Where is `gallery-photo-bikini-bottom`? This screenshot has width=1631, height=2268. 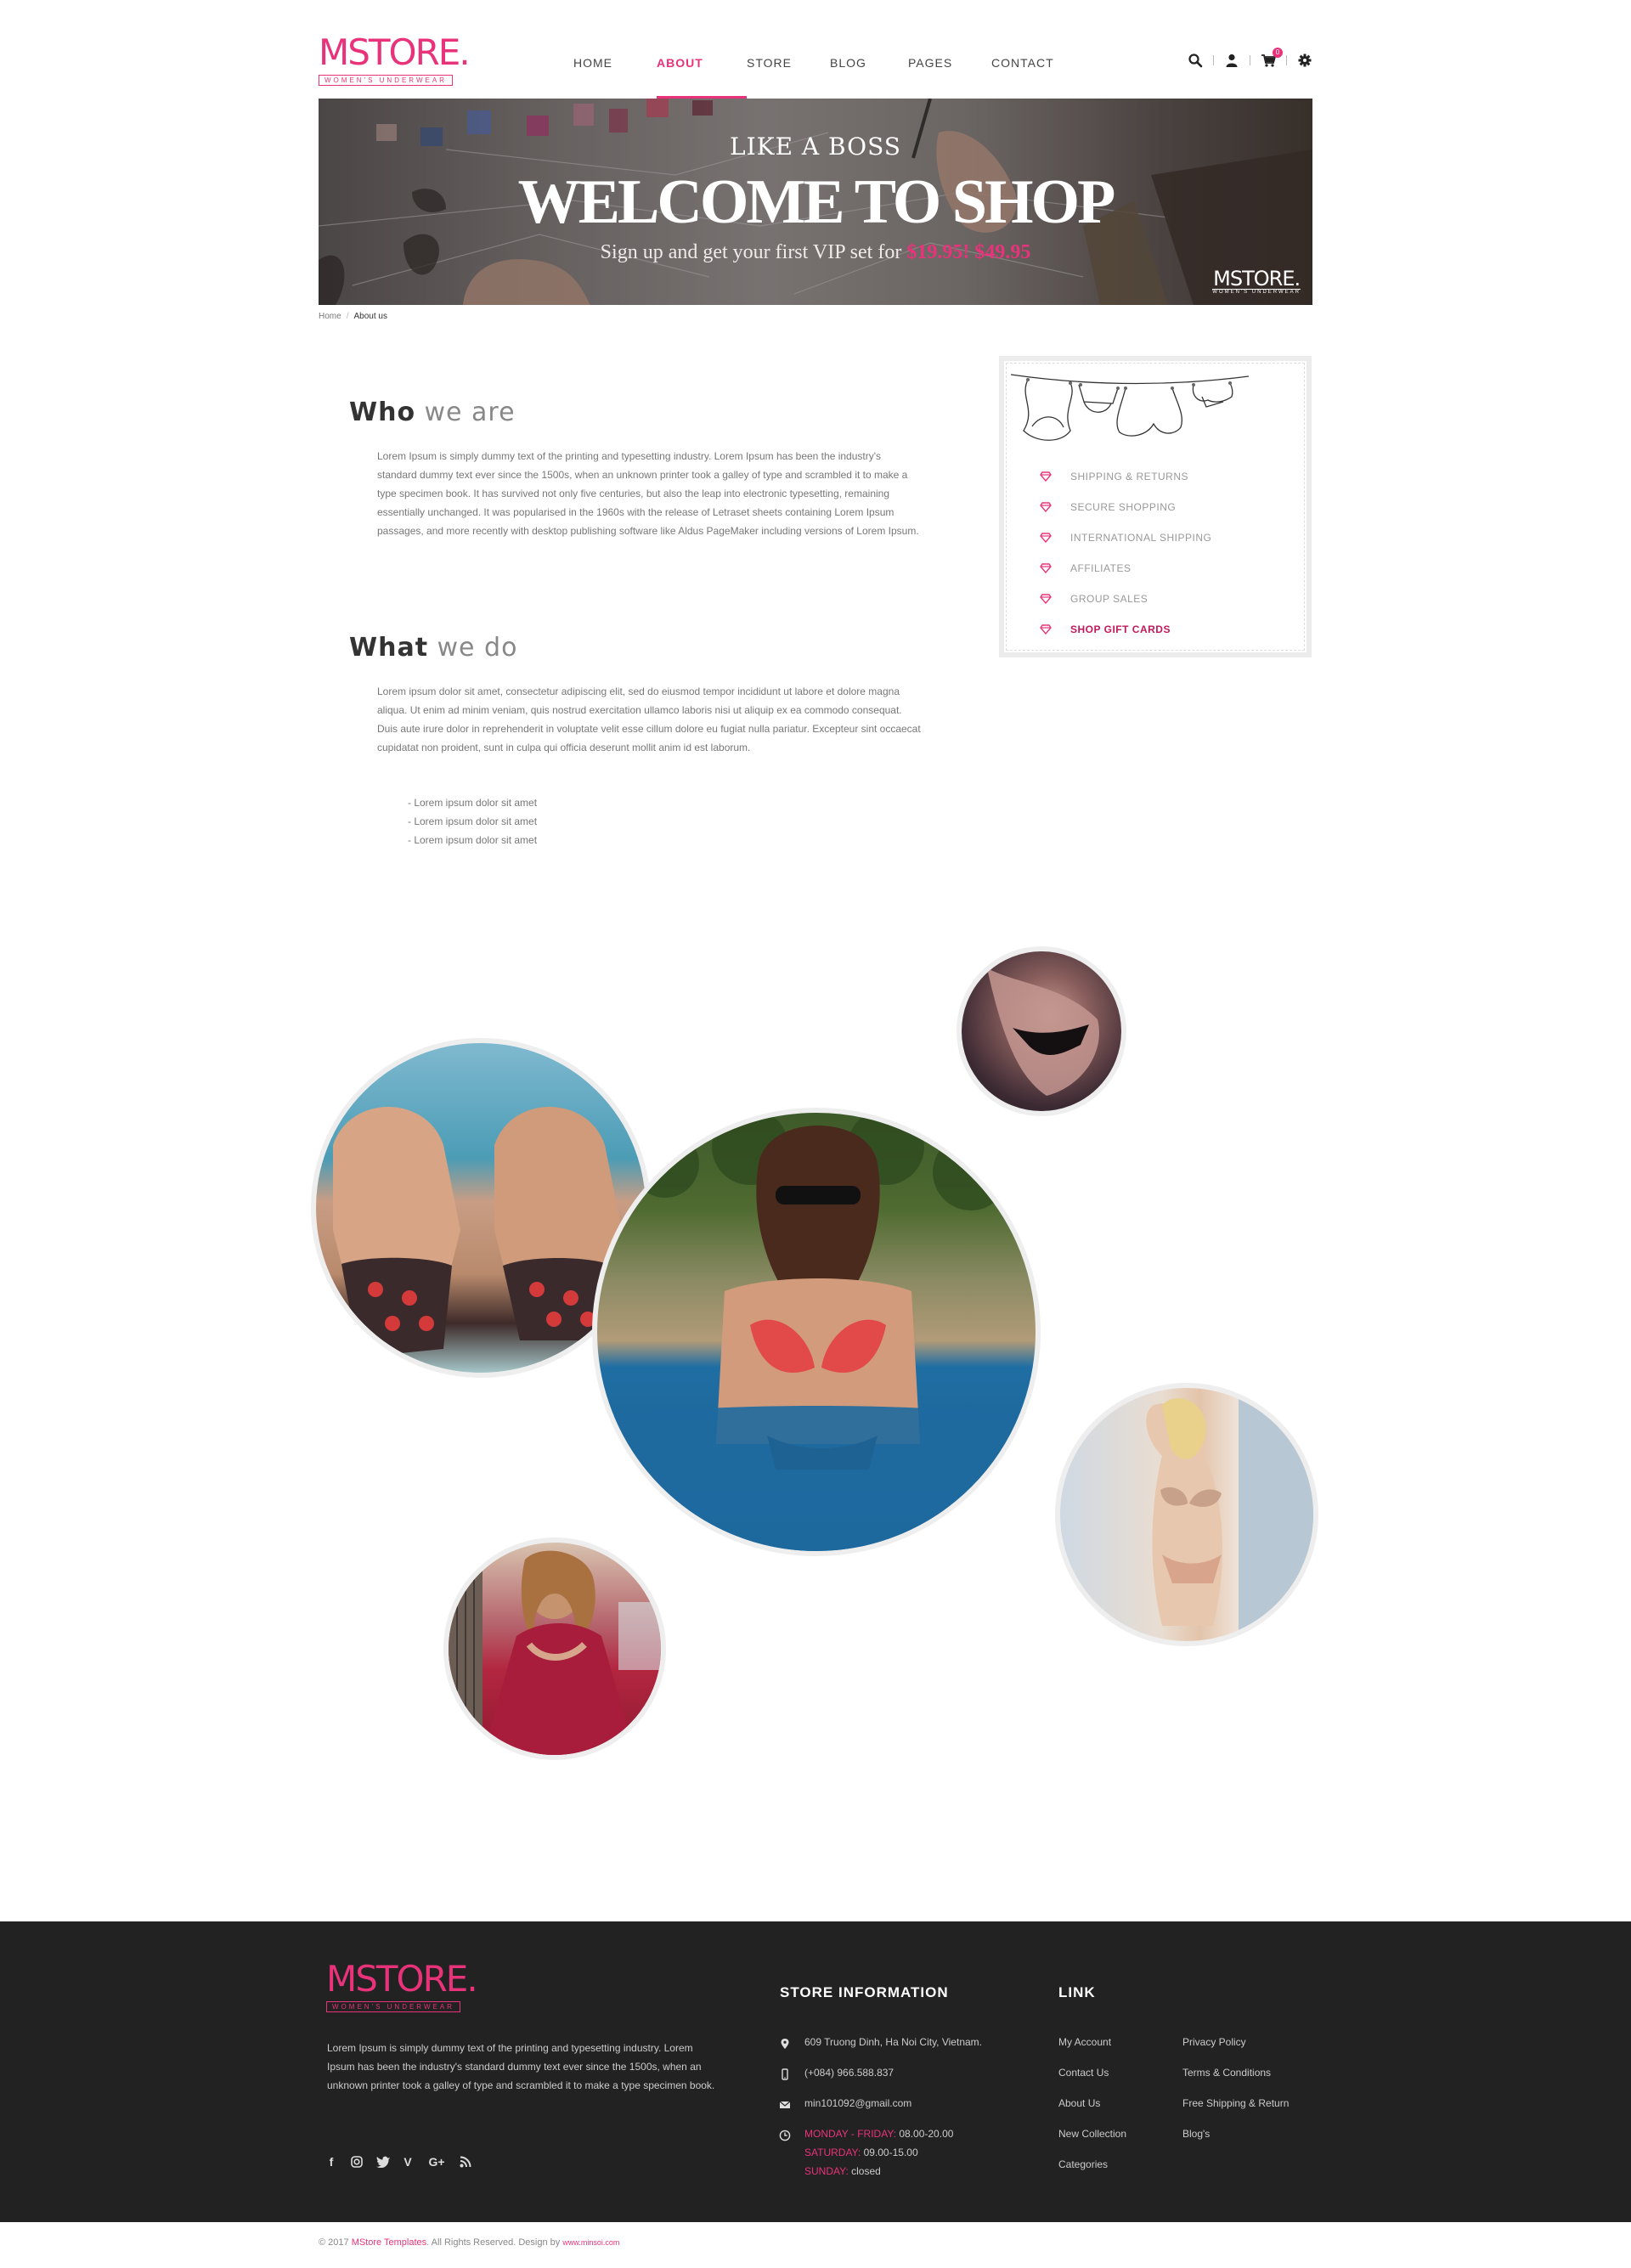 gallery-photo-bikini-bottom is located at coordinates (1041, 1031).